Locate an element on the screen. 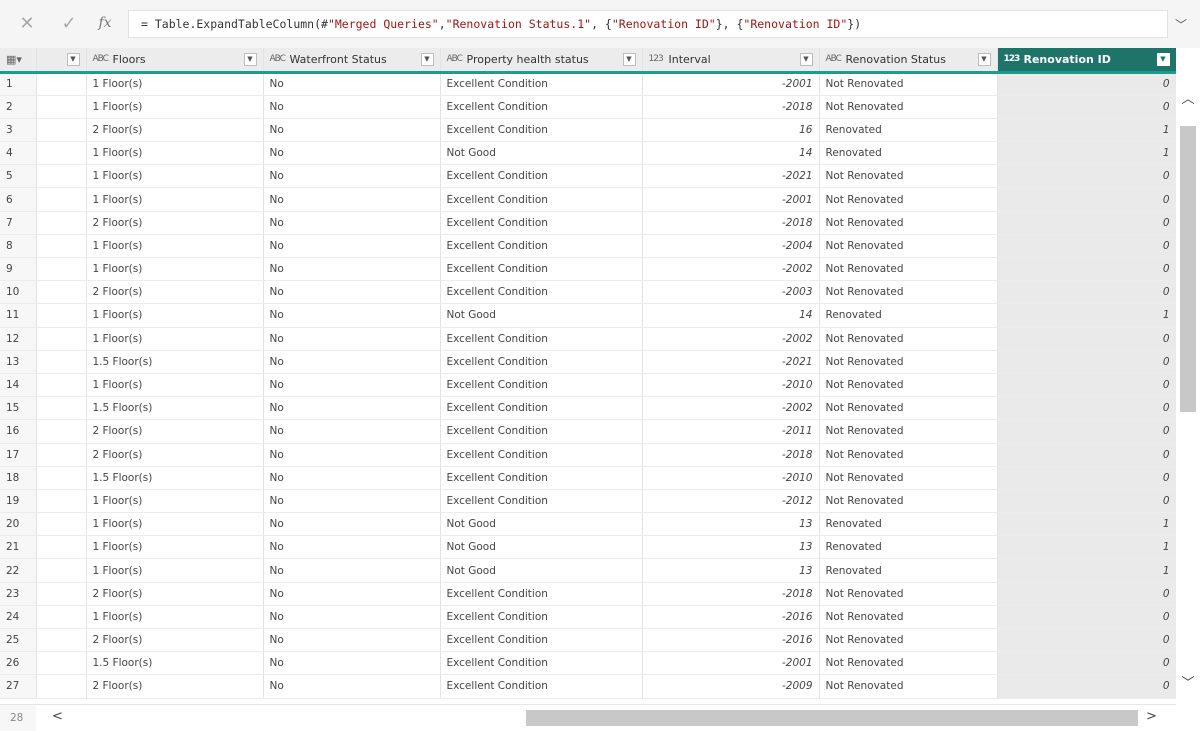 This screenshot has width=1200, height=731. row-number: 17 is located at coordinates (18, 455).